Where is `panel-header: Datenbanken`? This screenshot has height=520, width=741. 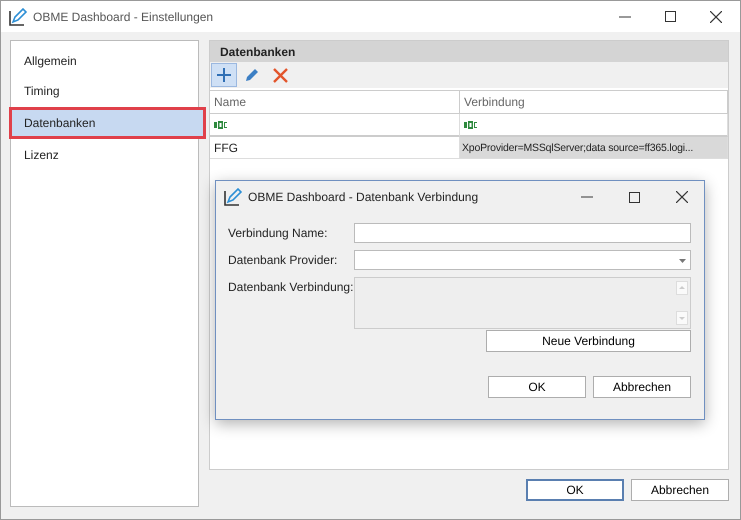 panel-header: Datenbanken is located at coordinates (469, 51).